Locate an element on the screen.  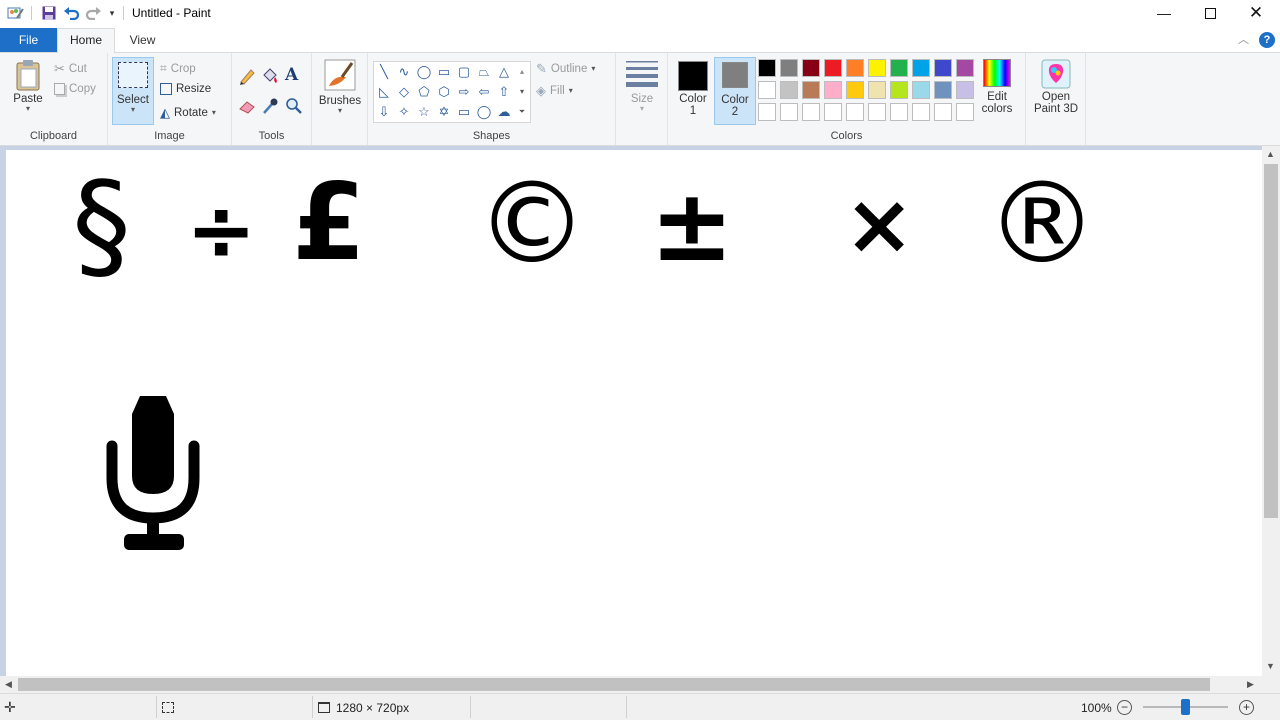
horizontal-scrollbar: ◀ ▶ is located at coordinates (631, 684).